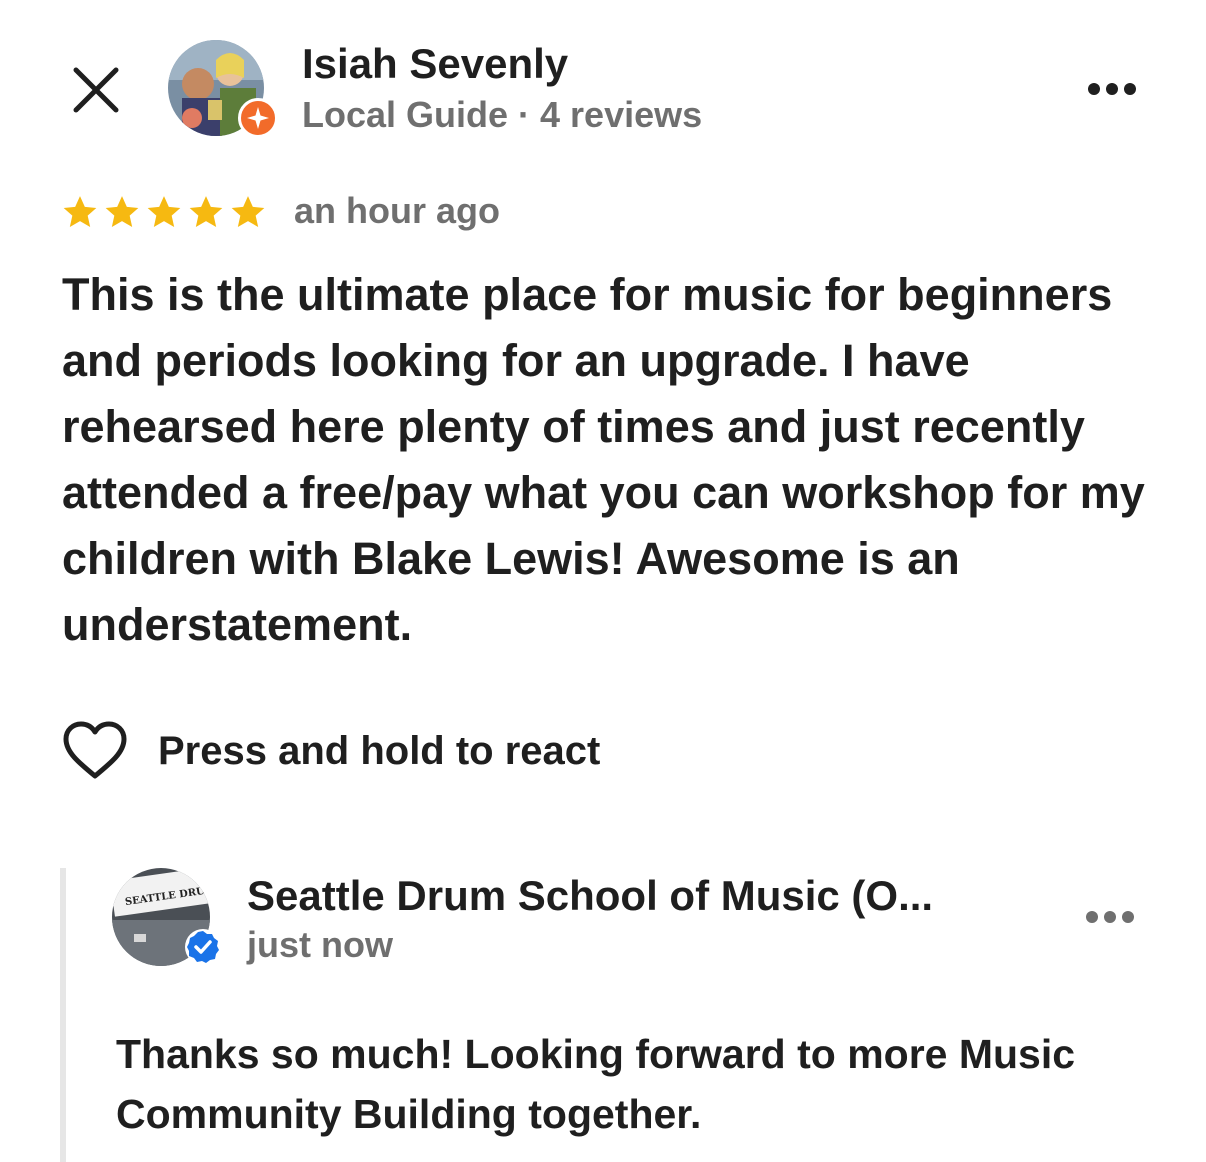 The width and height of the screenshot is (1206, 1162). I want to click on reply-indent-bar, so click(63, 1015).